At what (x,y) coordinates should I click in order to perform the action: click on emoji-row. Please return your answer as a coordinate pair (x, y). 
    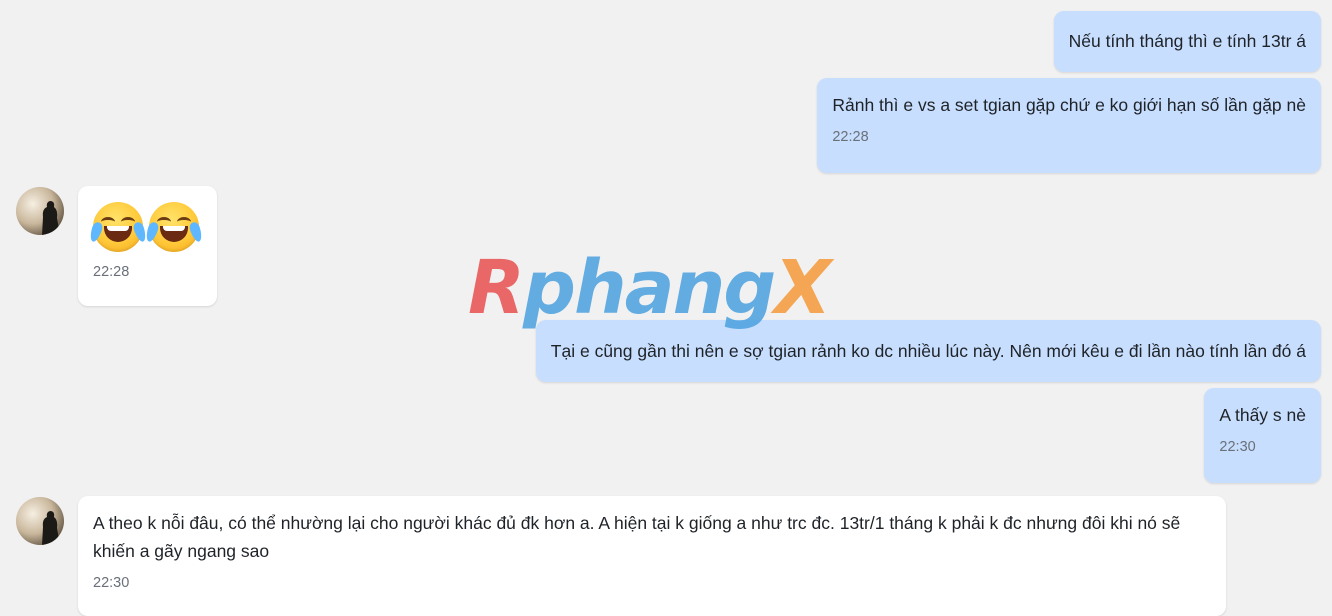
    Looking at the image, I should click on (146, 227).